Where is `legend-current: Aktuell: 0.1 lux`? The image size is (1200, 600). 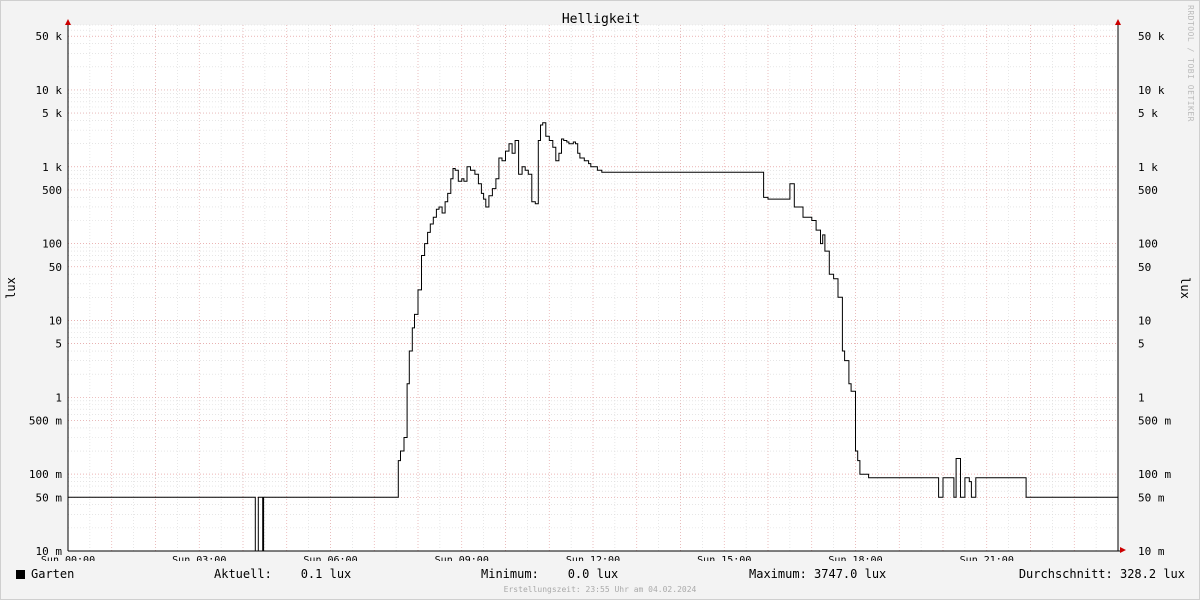
legend-current: Aktuell: 0.1 lux is located at coordinates (283, 574).